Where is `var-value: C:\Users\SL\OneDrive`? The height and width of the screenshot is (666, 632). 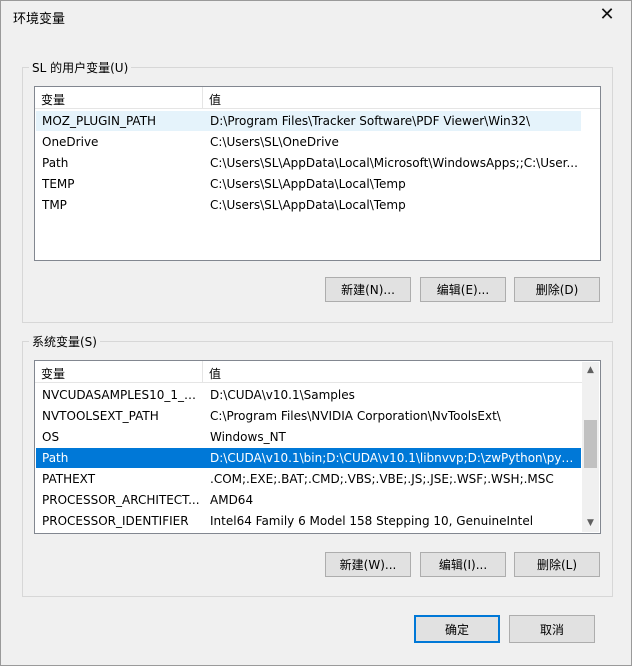
var-value: C:\Users\SL\OneDrive is located at coordinates (274, 142).